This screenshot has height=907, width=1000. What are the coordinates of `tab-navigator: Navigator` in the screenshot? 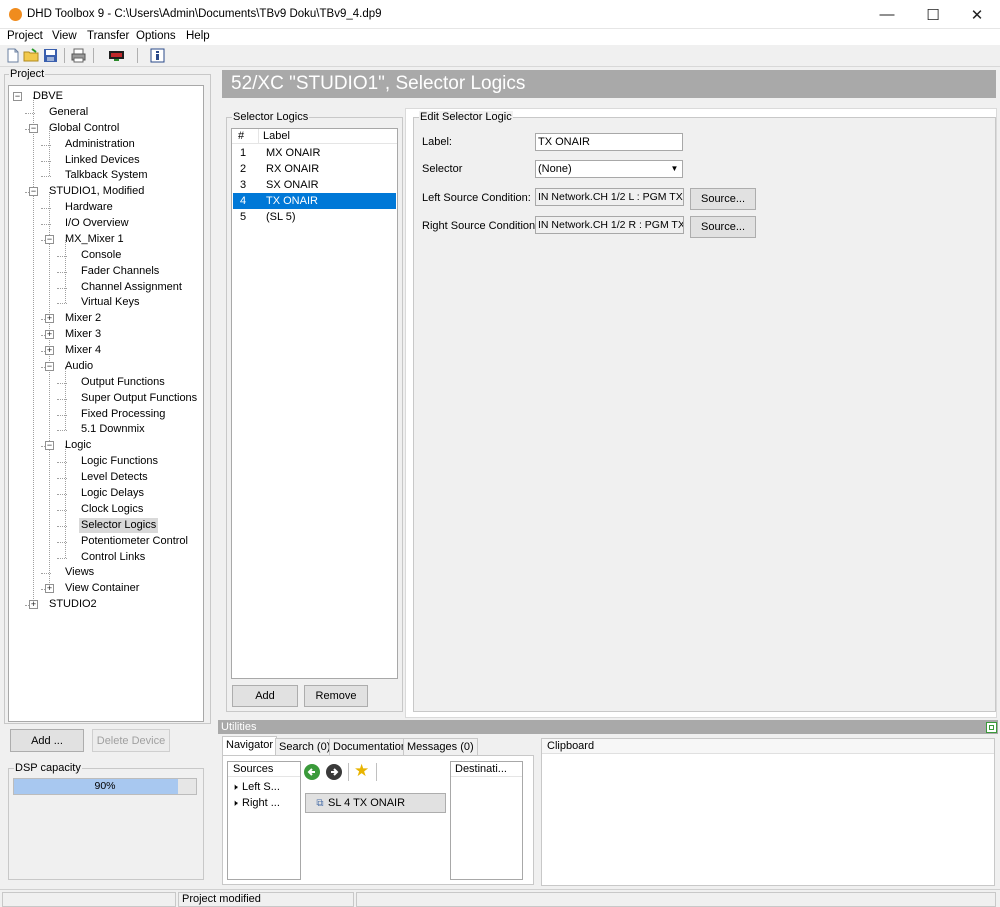 It's located at (250, 745).